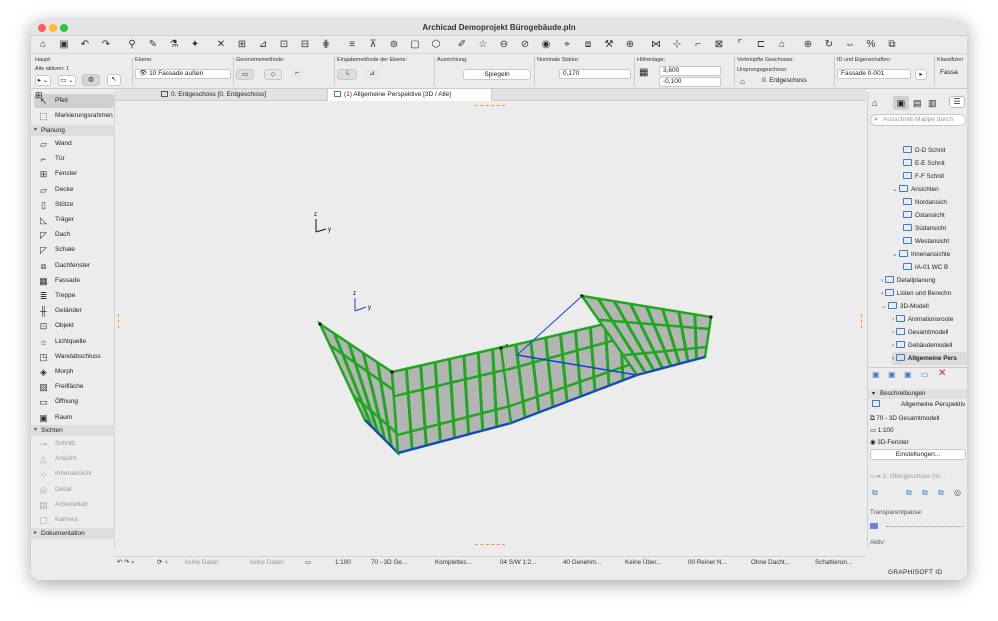  What do you see at coordinates (924, 228) in the screenshot?
I see `navigator-item: Südansicht` at bounding box center [924, 228].